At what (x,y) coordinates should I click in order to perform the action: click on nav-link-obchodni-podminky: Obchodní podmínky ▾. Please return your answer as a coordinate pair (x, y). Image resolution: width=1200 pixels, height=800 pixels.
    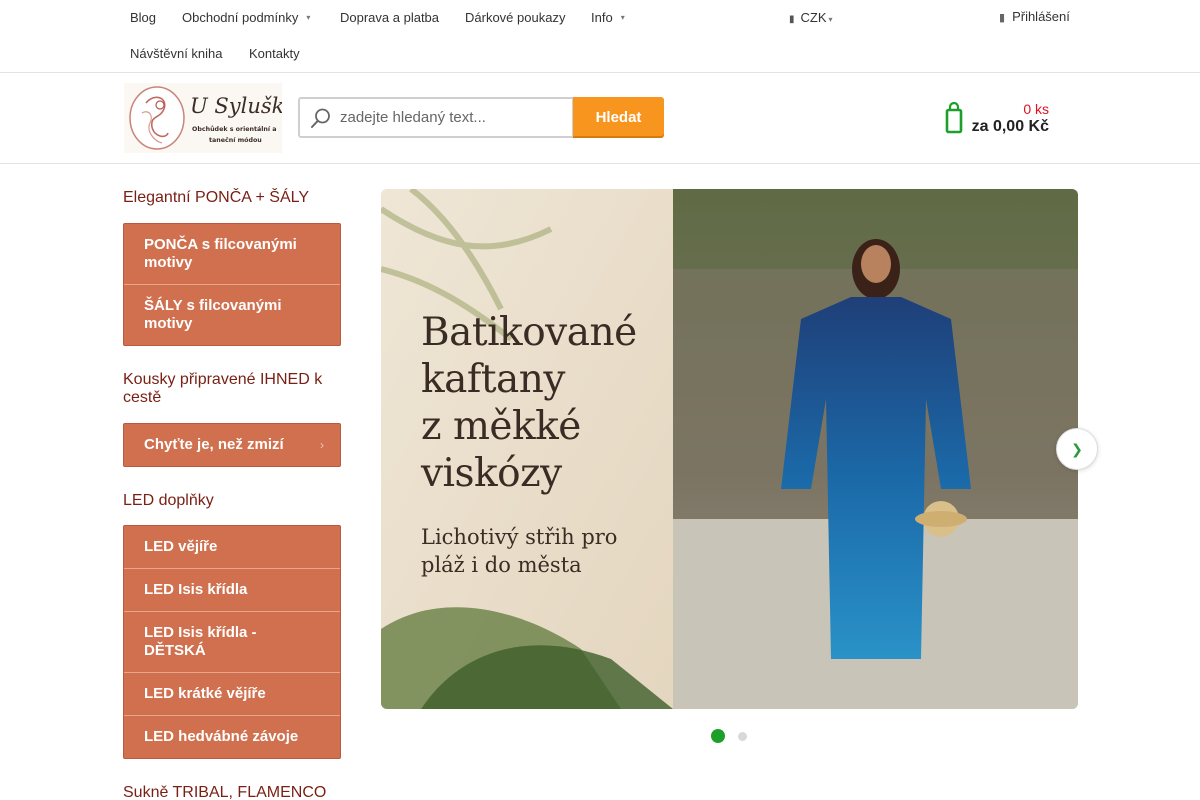
    Looking at the image, I should click on (246, 17).